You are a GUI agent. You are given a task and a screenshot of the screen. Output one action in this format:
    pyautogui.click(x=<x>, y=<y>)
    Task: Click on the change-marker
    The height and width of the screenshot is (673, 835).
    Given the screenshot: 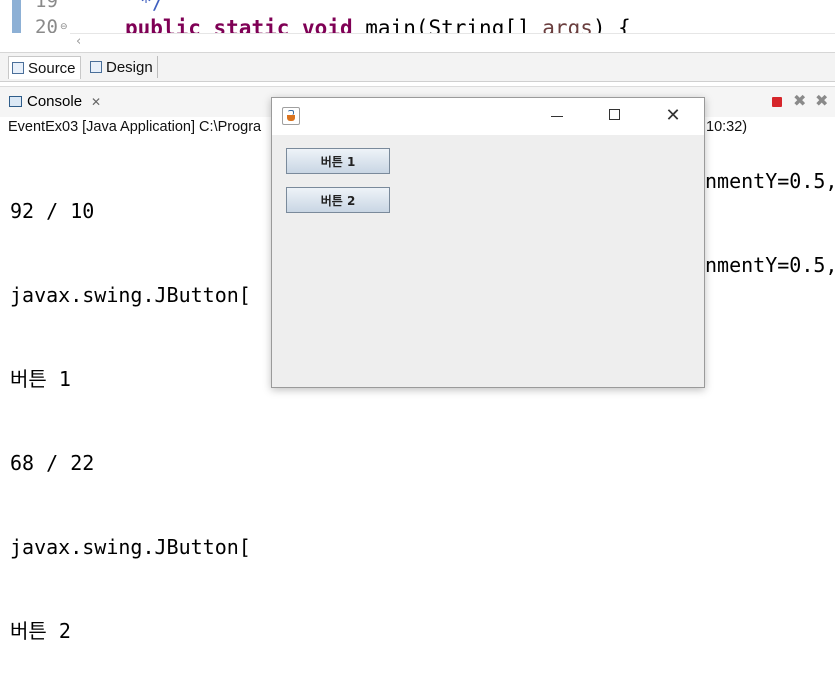 What is the action you would take?
    pyautogui.click(x=16, y=16)
    